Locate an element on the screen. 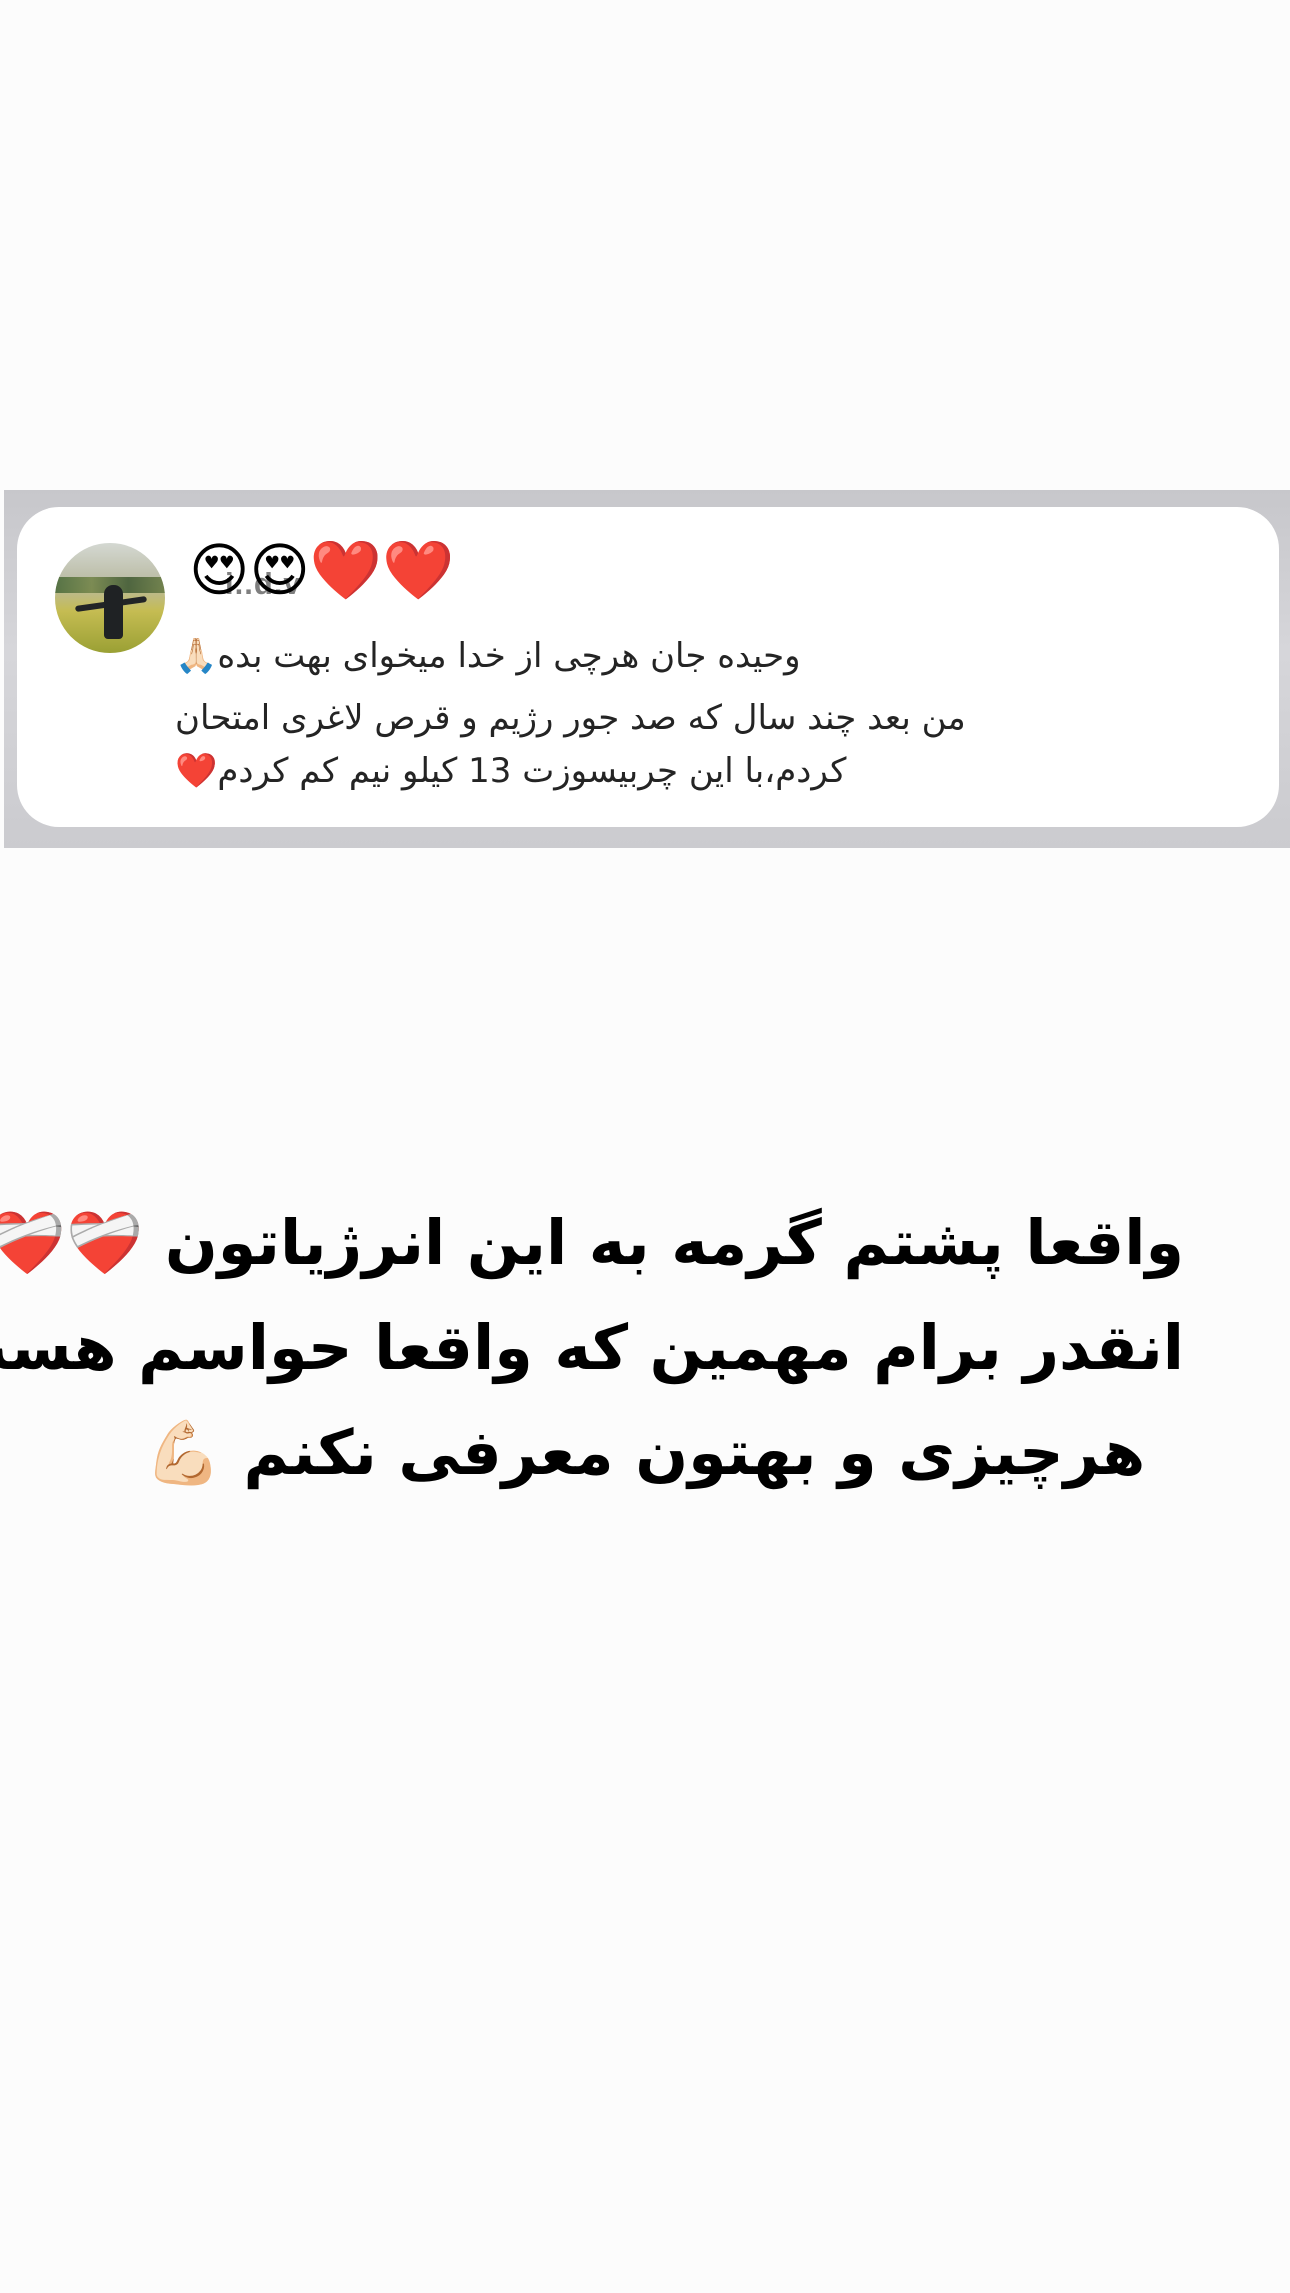 The width and height of the screenshot is (1290, 2293). commenter-avatar is located at coordinates (110, 598).